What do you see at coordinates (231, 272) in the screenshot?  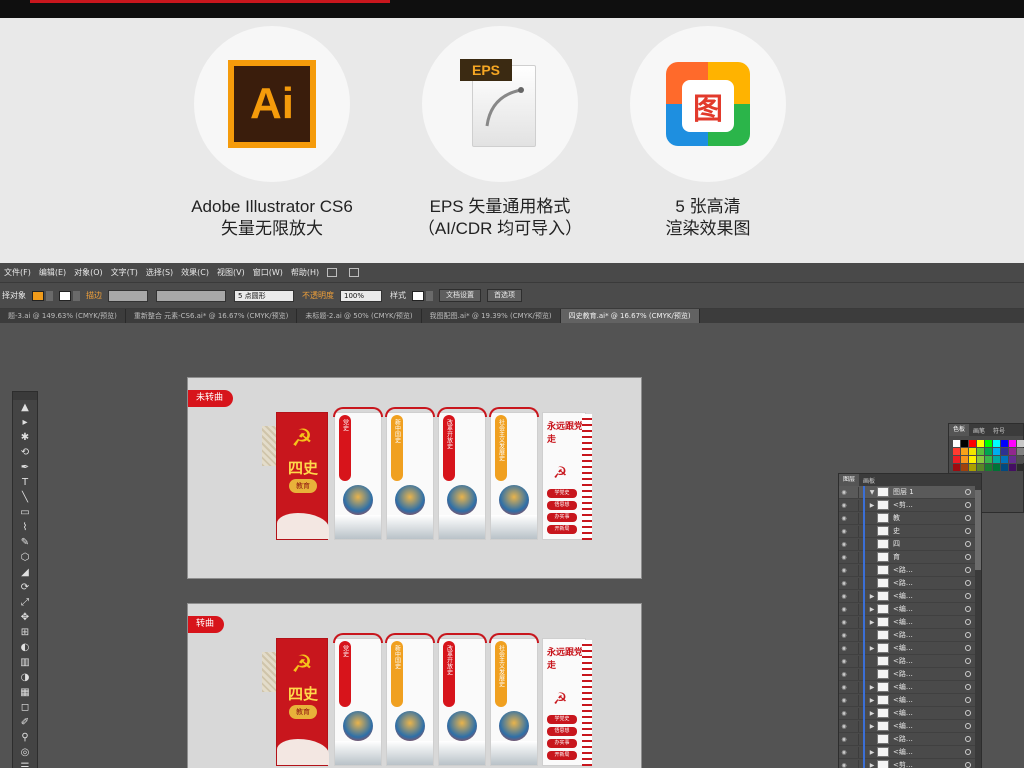 I see `menu-view: 视图(V)` at bounding box center [231, 272].